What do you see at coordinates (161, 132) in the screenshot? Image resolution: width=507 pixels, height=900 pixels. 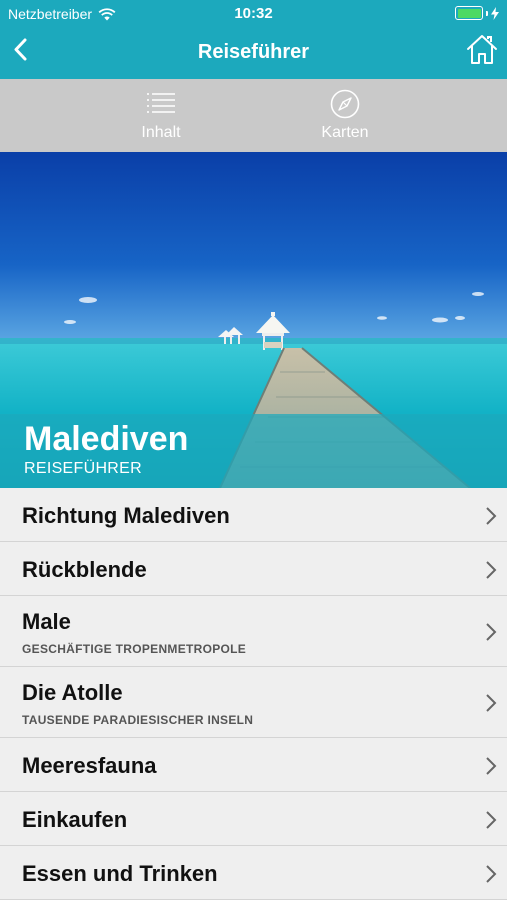 I see `tab-inhalt-label: Inhalt` at bounding box center [161, 132].